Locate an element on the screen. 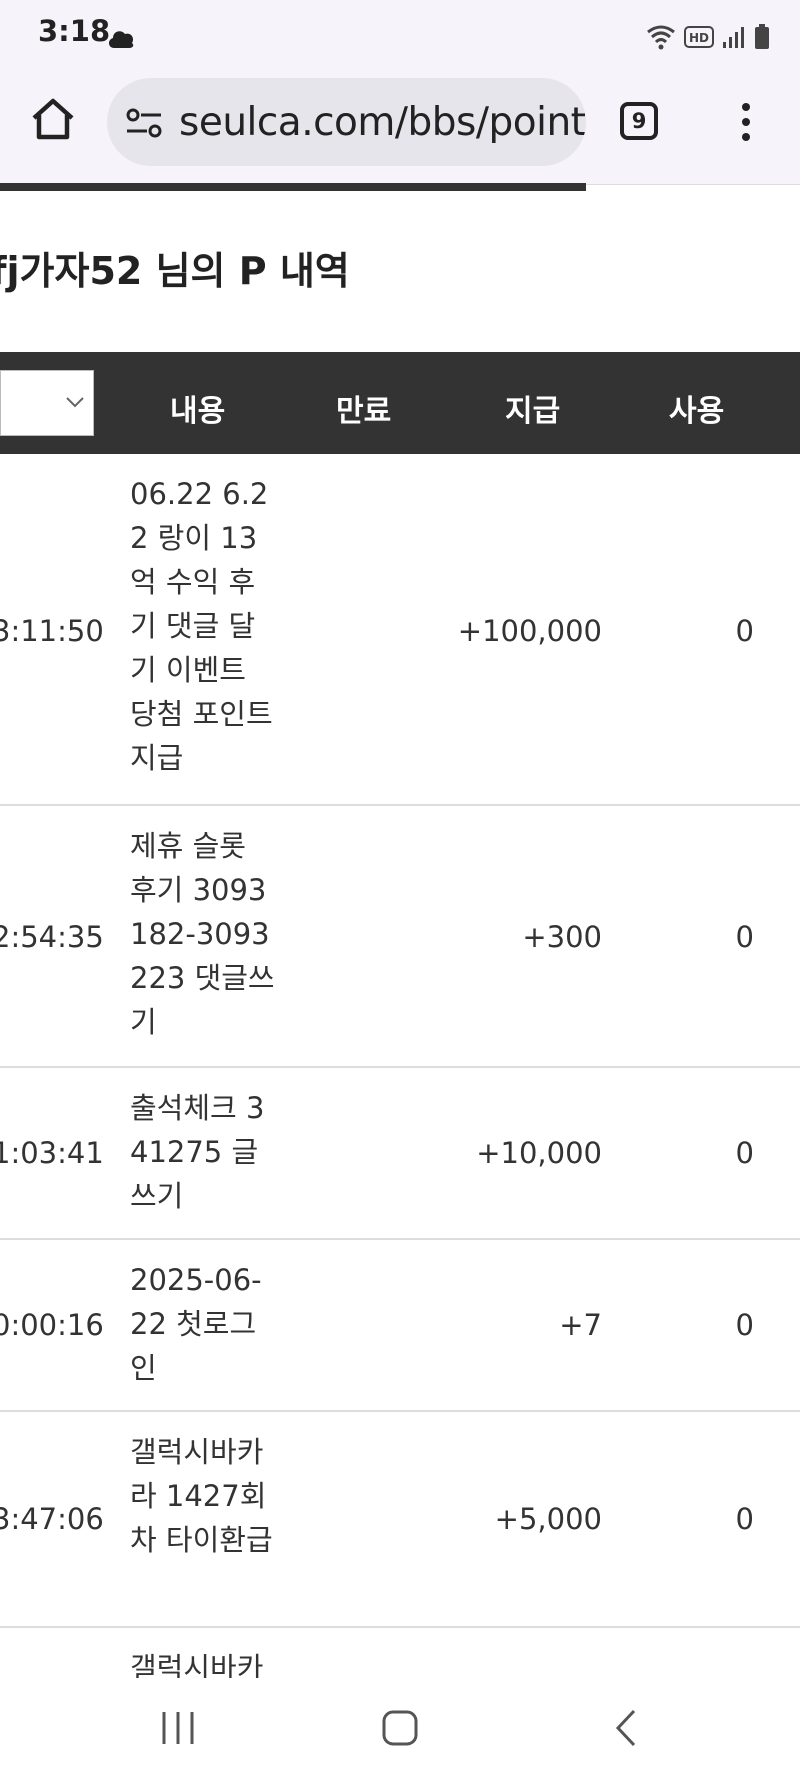 This screenshot has height=1778, width=800. row-content: 출석체크 341275 글쓰기 is located at coordinates (205, 1152).